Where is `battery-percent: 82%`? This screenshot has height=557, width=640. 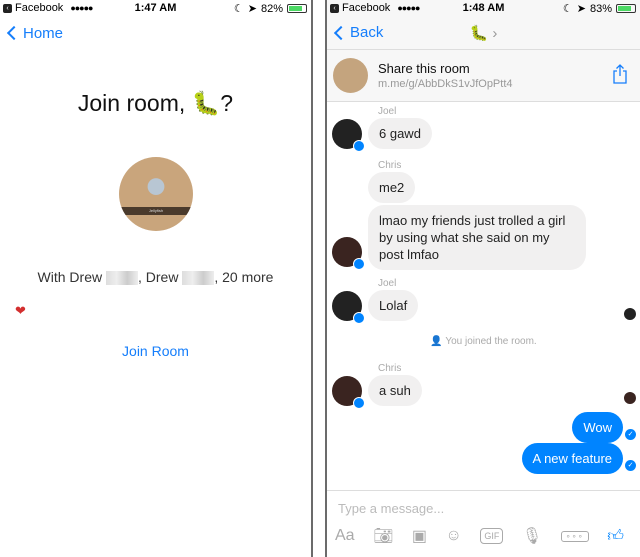
battery-percent: 82% is located at coordinates (271, 8).